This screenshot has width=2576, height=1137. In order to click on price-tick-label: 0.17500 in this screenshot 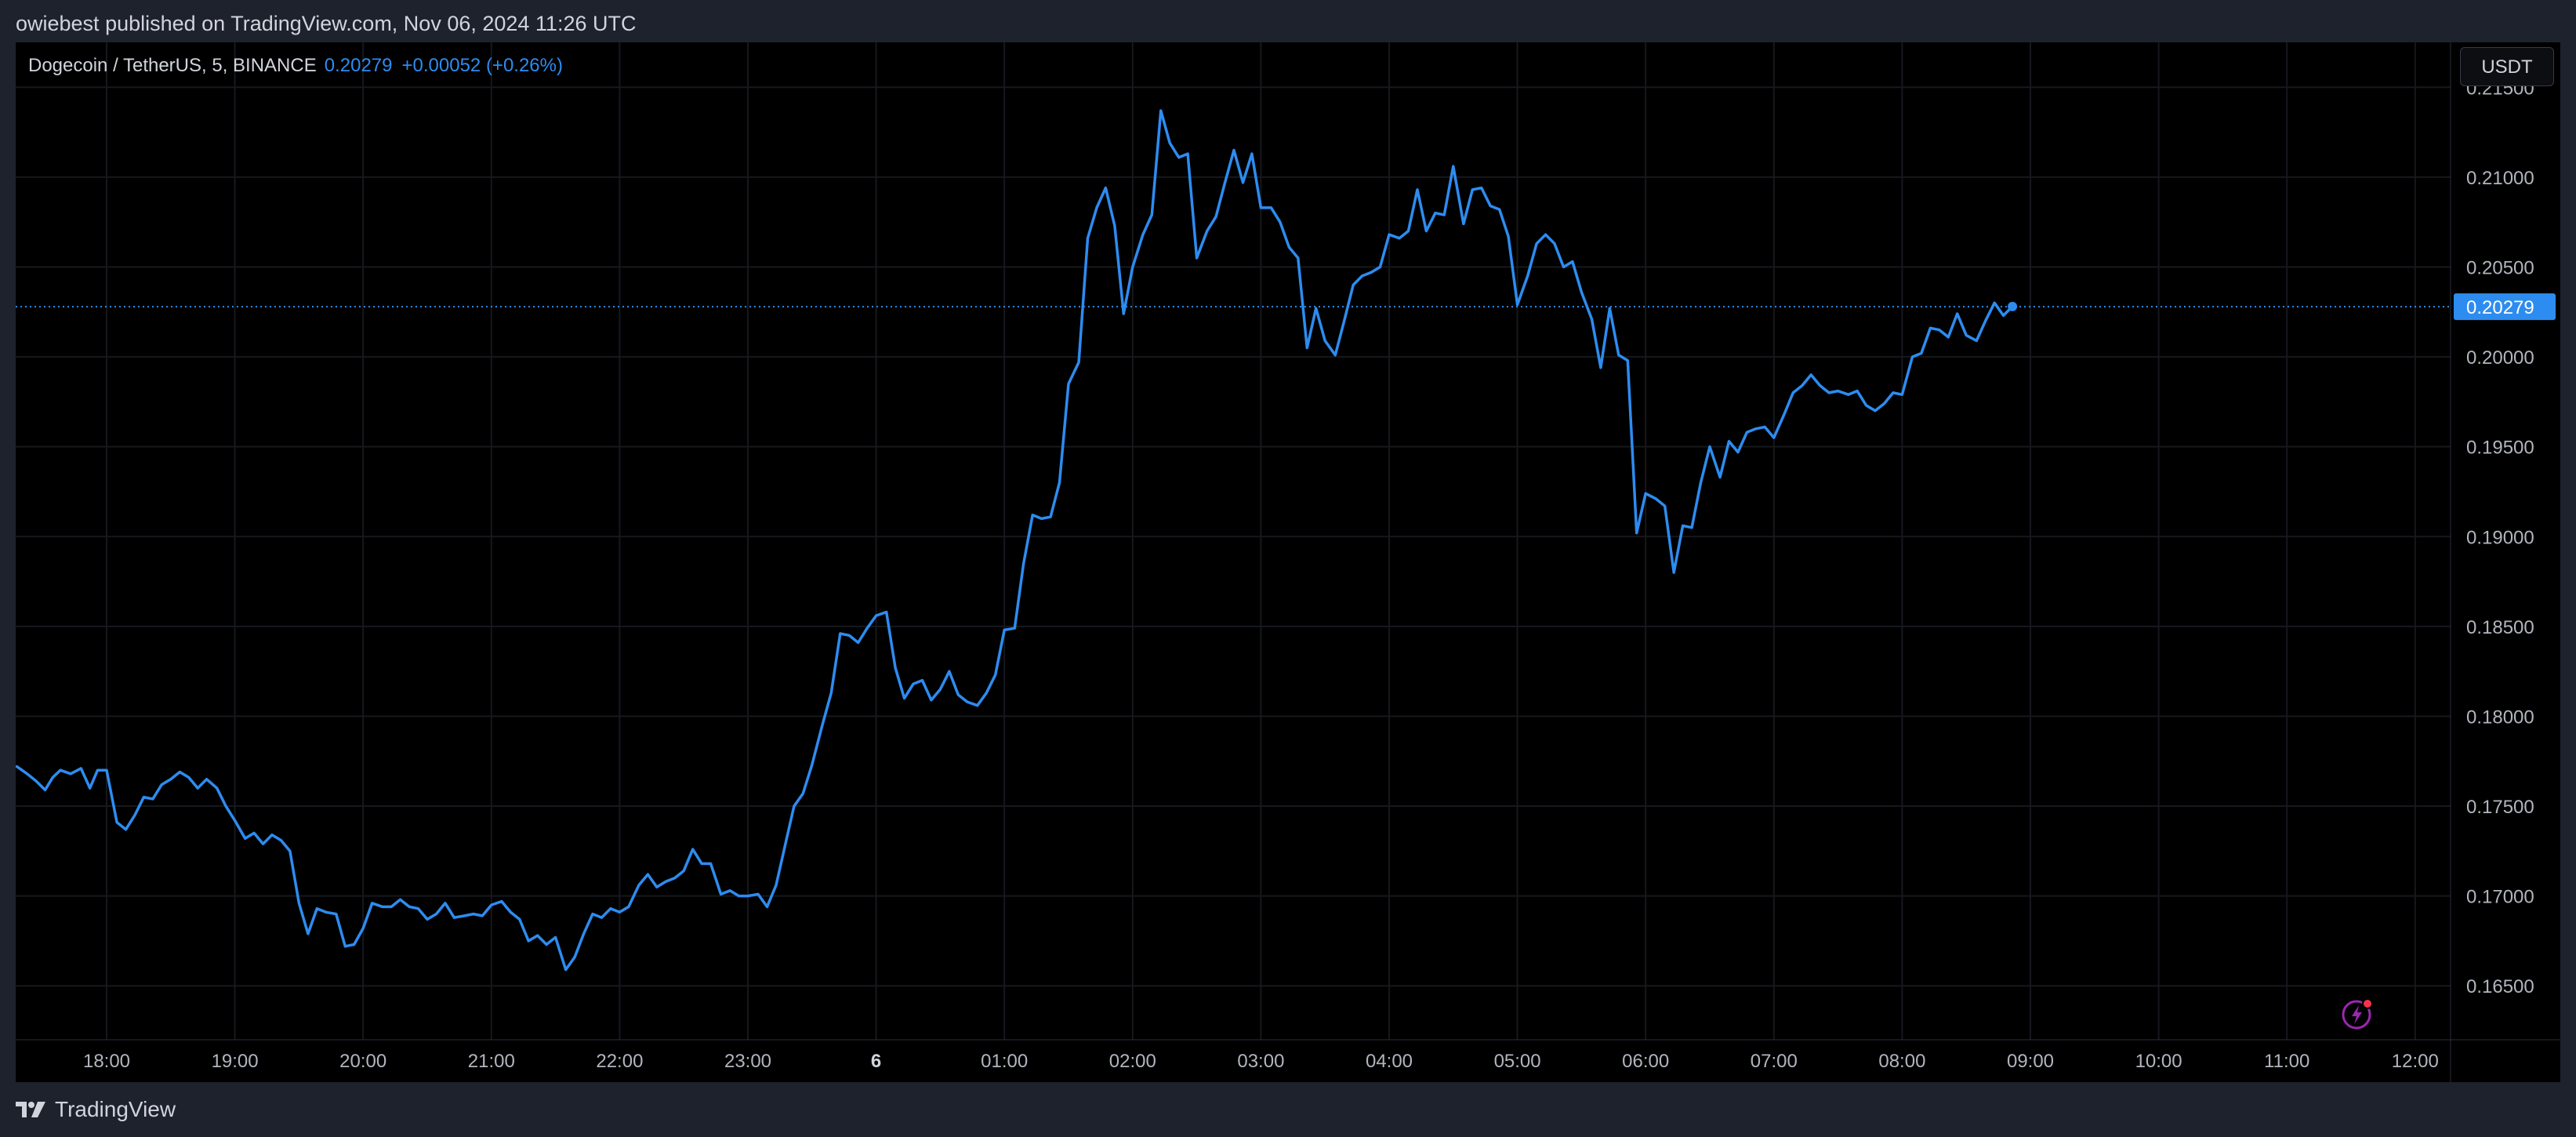, I will do `click(2500, 807)`.